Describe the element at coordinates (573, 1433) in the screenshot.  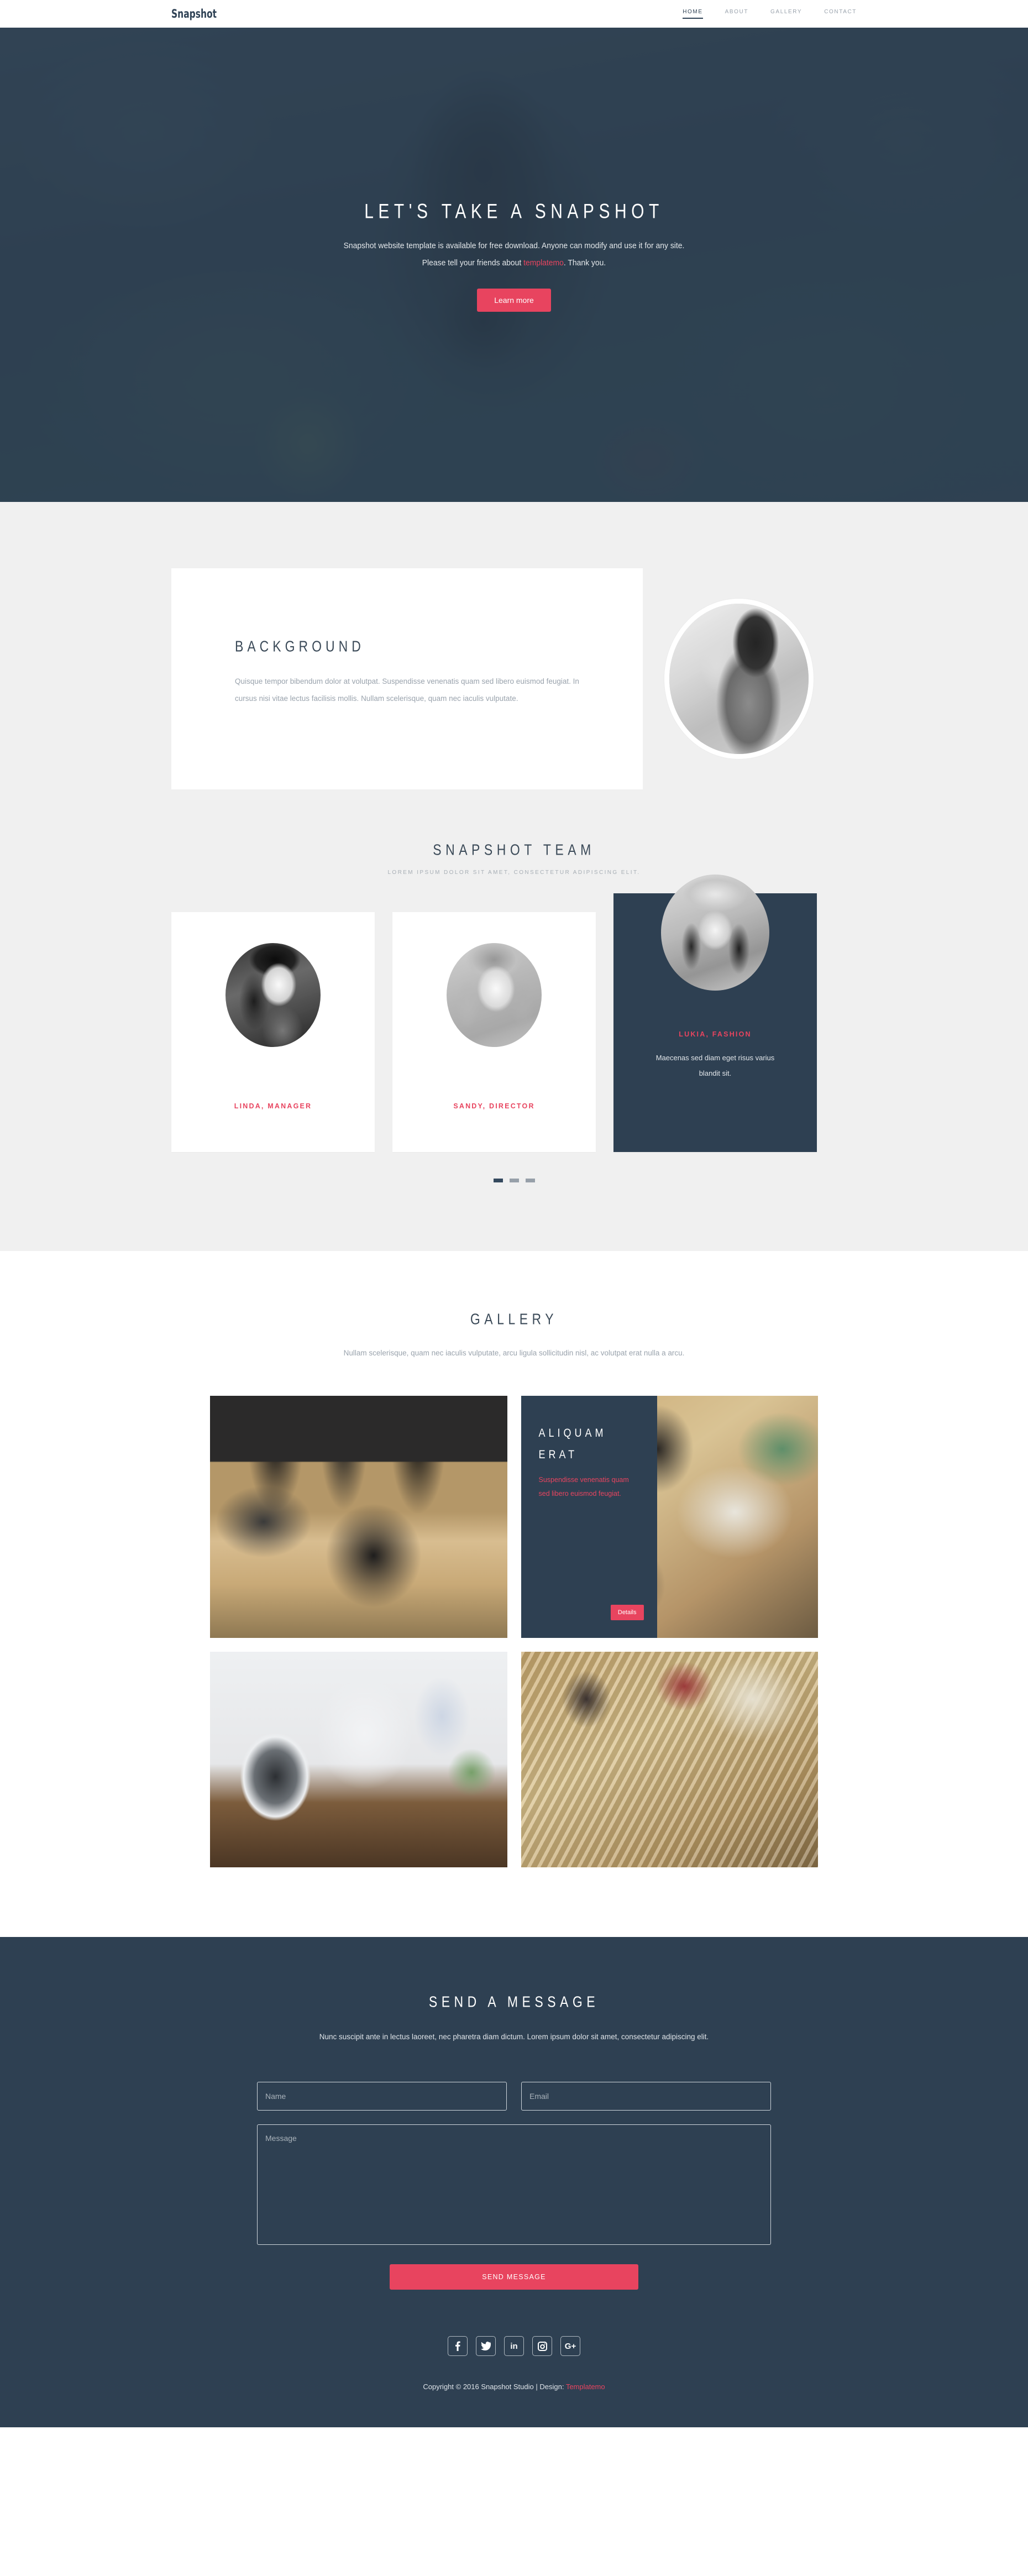
I see `gallery-overlay-title-line1: ALIQUAM` at that location.